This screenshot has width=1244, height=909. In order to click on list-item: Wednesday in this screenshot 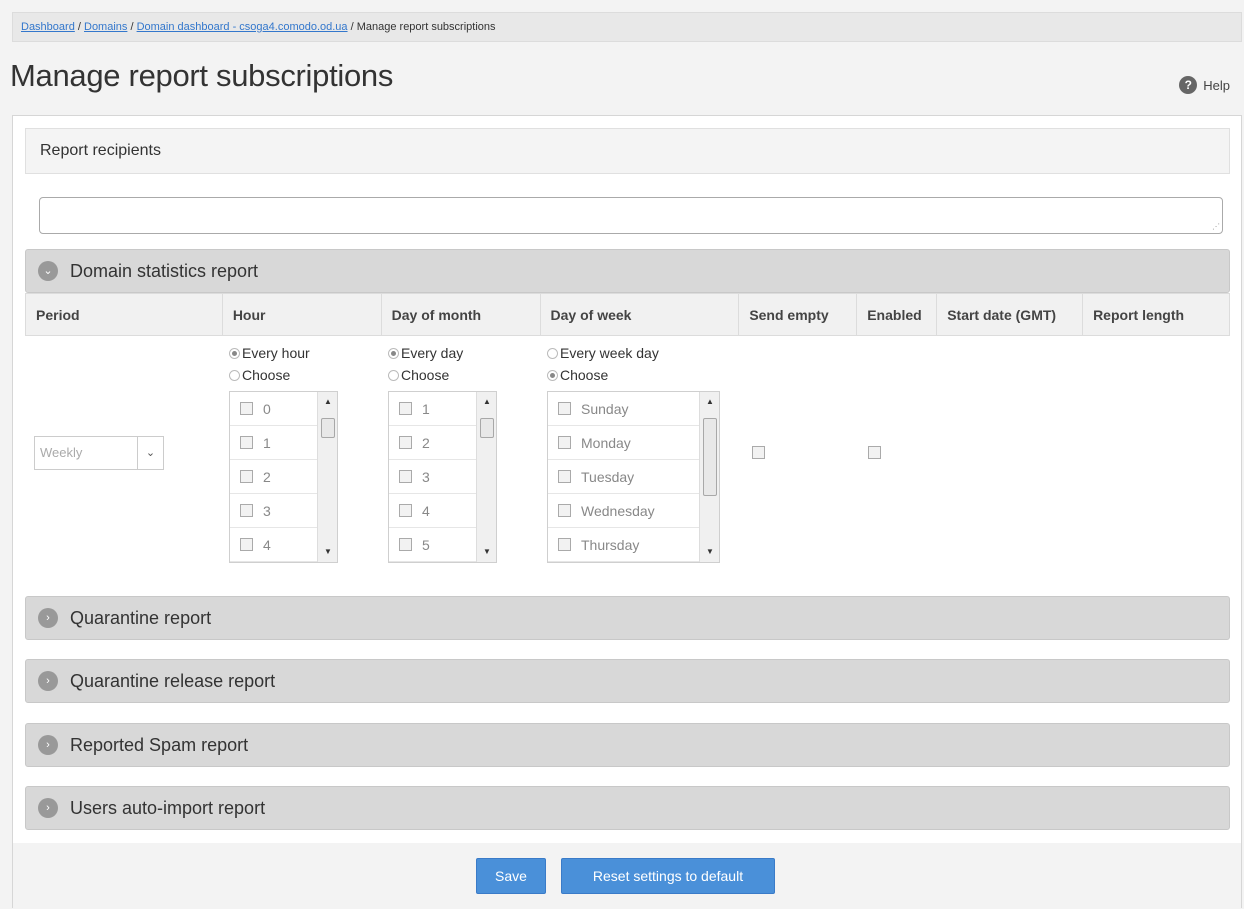, I will do `click(633, 511)`.